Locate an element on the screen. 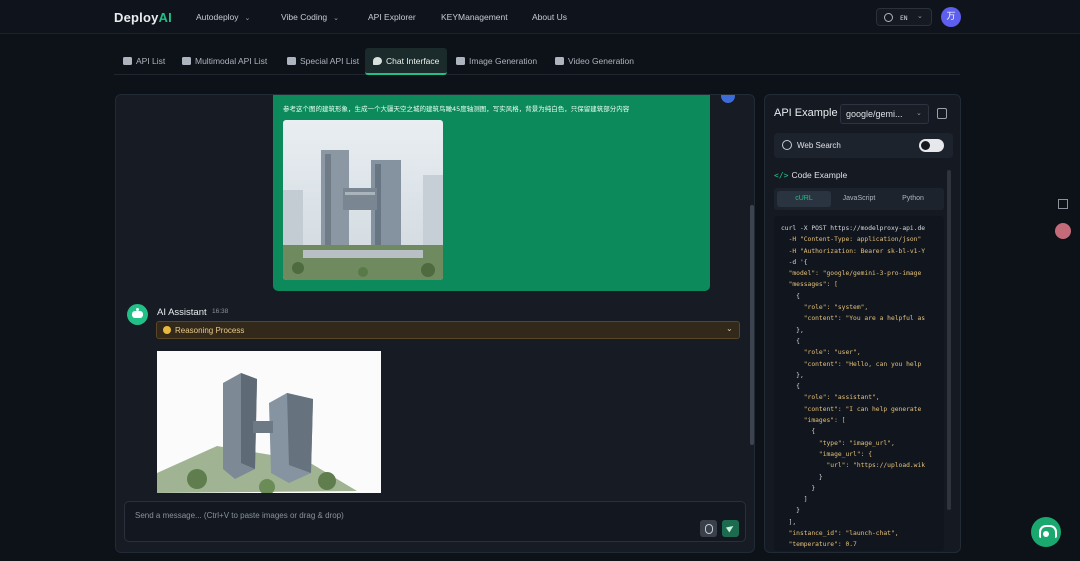 Image resolution: width=1080 pixels, height=561 pixels. code-line: "image_url": { is located at coordinates (826, 454).